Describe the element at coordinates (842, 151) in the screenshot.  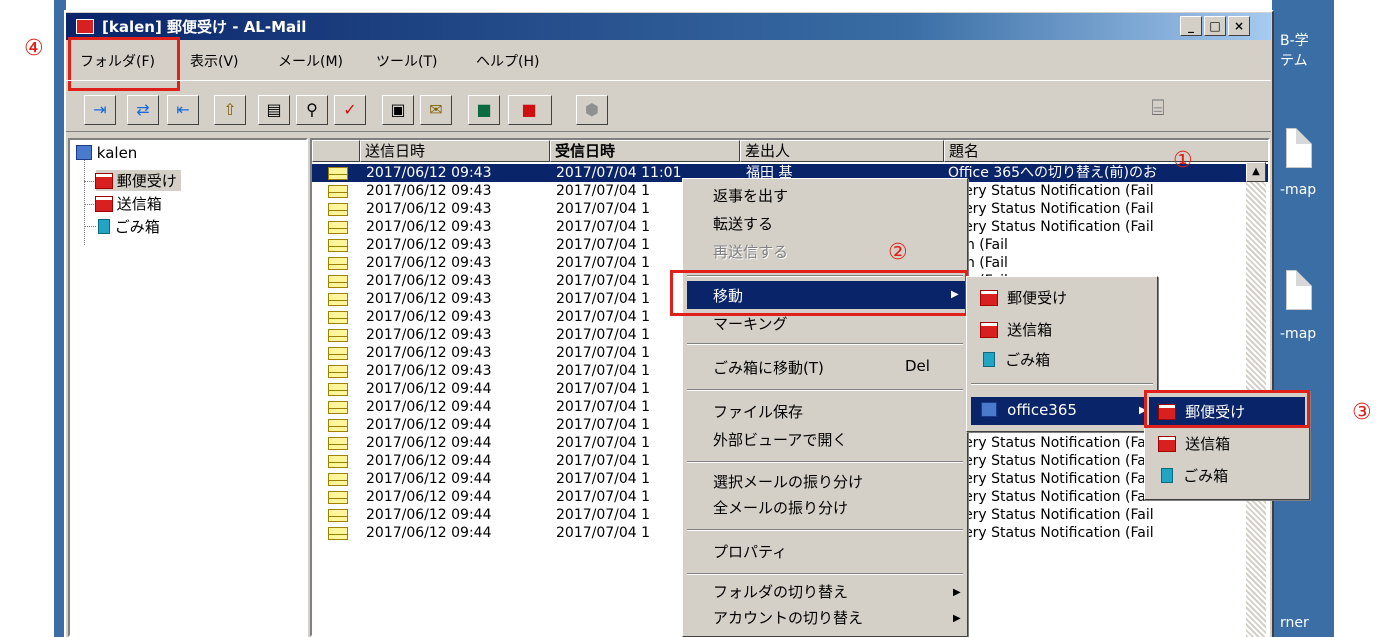
I see `column-header-from: 差出人` at that location.